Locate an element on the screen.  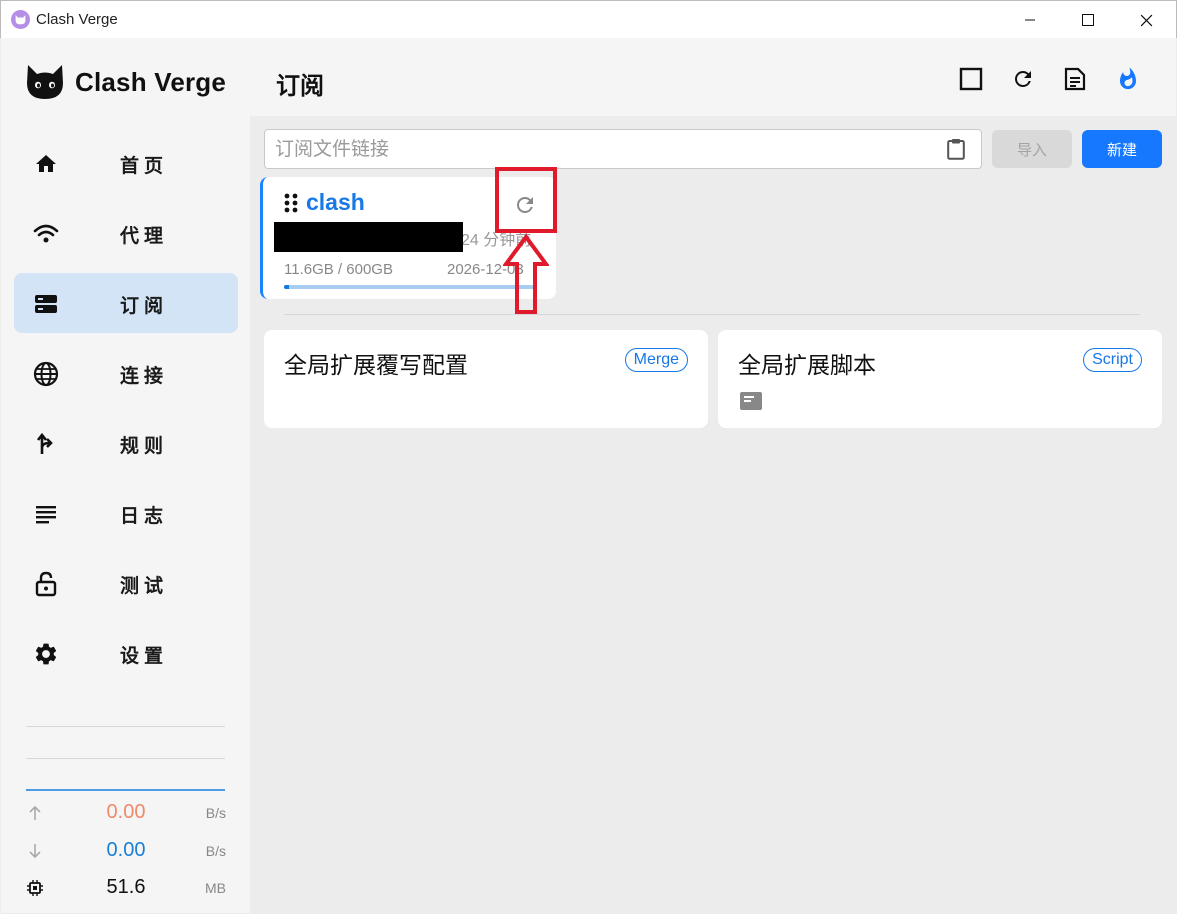
toggle-view-button is located at coordinates (971, 79).